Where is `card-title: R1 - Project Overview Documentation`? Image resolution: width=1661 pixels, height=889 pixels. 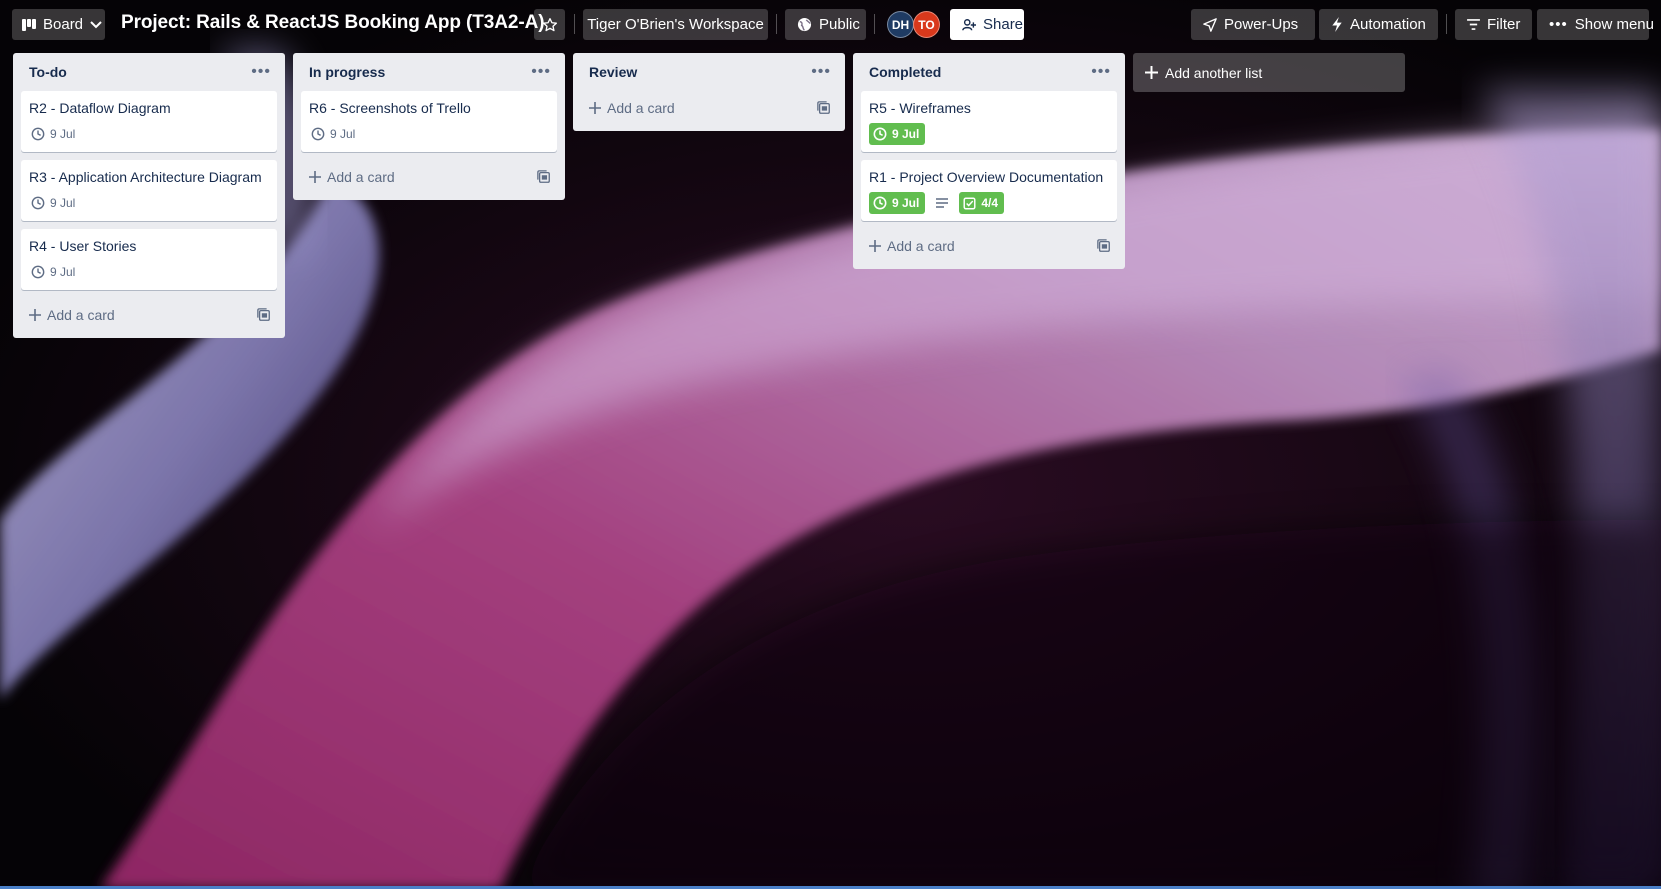 card-title: R1 - Project Overview Documentation is located at coordinates (986, 177).